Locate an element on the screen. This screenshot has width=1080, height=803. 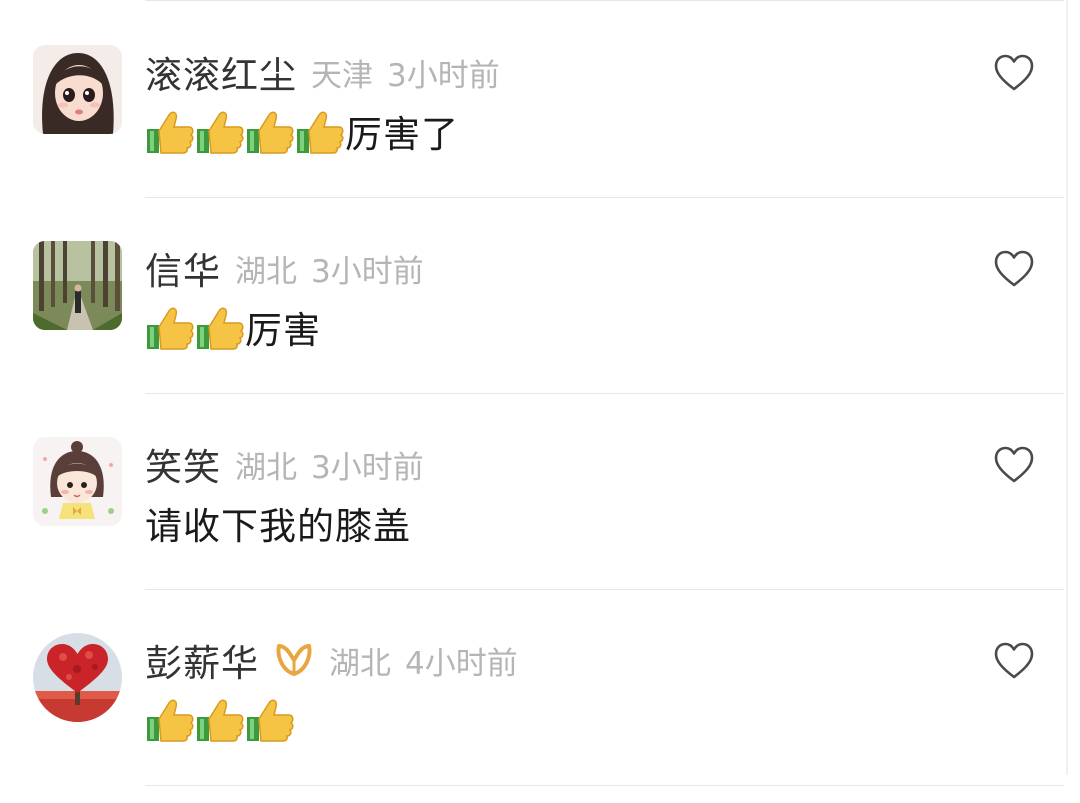
comment-header: 滚滚红尘 天津 3小时前 is located at coordinates (322, 72).